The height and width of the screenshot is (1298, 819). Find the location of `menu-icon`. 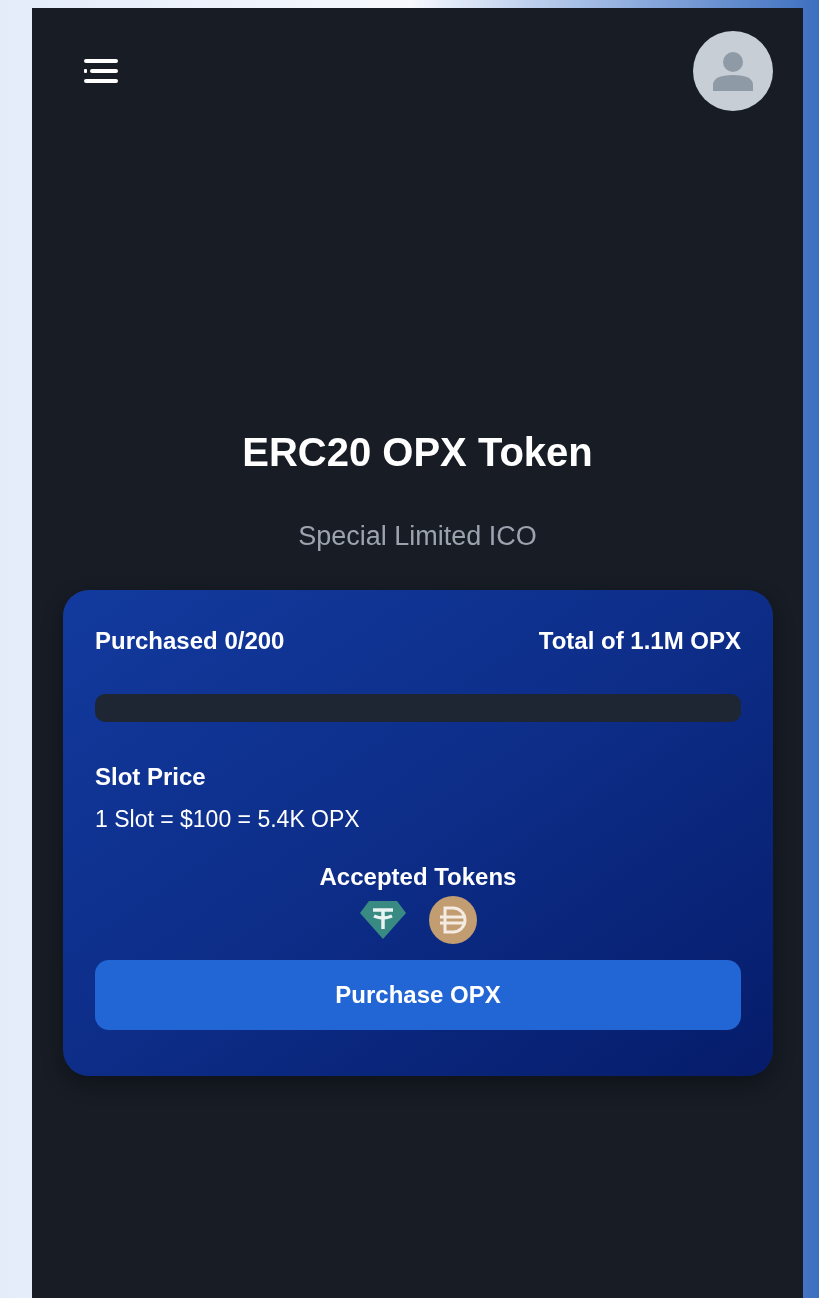

menu-icon is located at coordinates (101, 71).